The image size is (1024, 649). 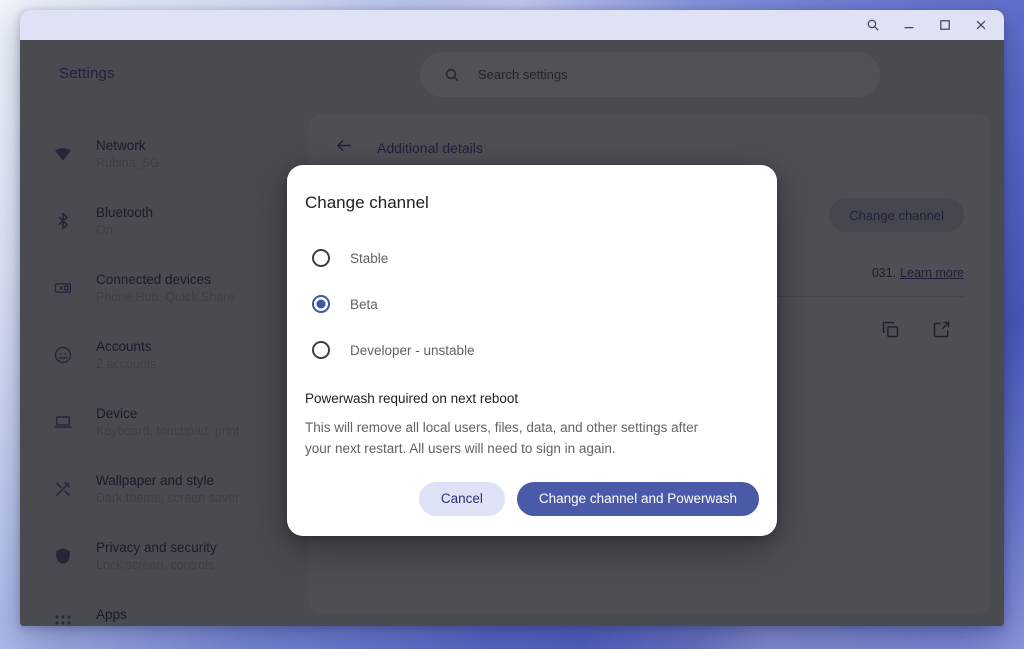 What do you see at coordinates (909, 25) in the screenshot?
I see `minimize-button` at bounding box center [909, 25].